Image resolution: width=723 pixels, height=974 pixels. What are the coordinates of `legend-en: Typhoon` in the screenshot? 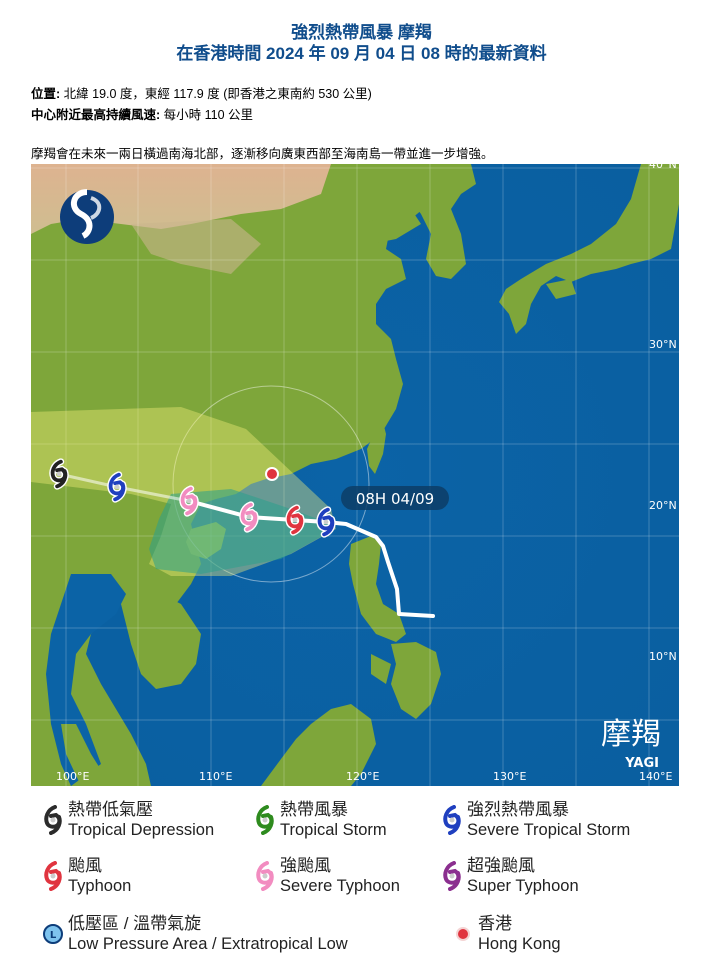 It's located at (100, 886).